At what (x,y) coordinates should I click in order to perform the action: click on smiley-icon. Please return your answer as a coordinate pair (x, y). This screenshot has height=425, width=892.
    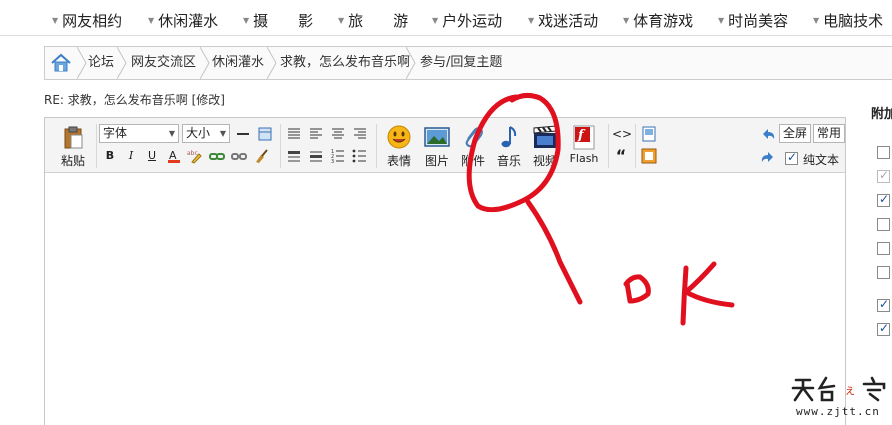
    Looking at the image, I should click on (399, 137).